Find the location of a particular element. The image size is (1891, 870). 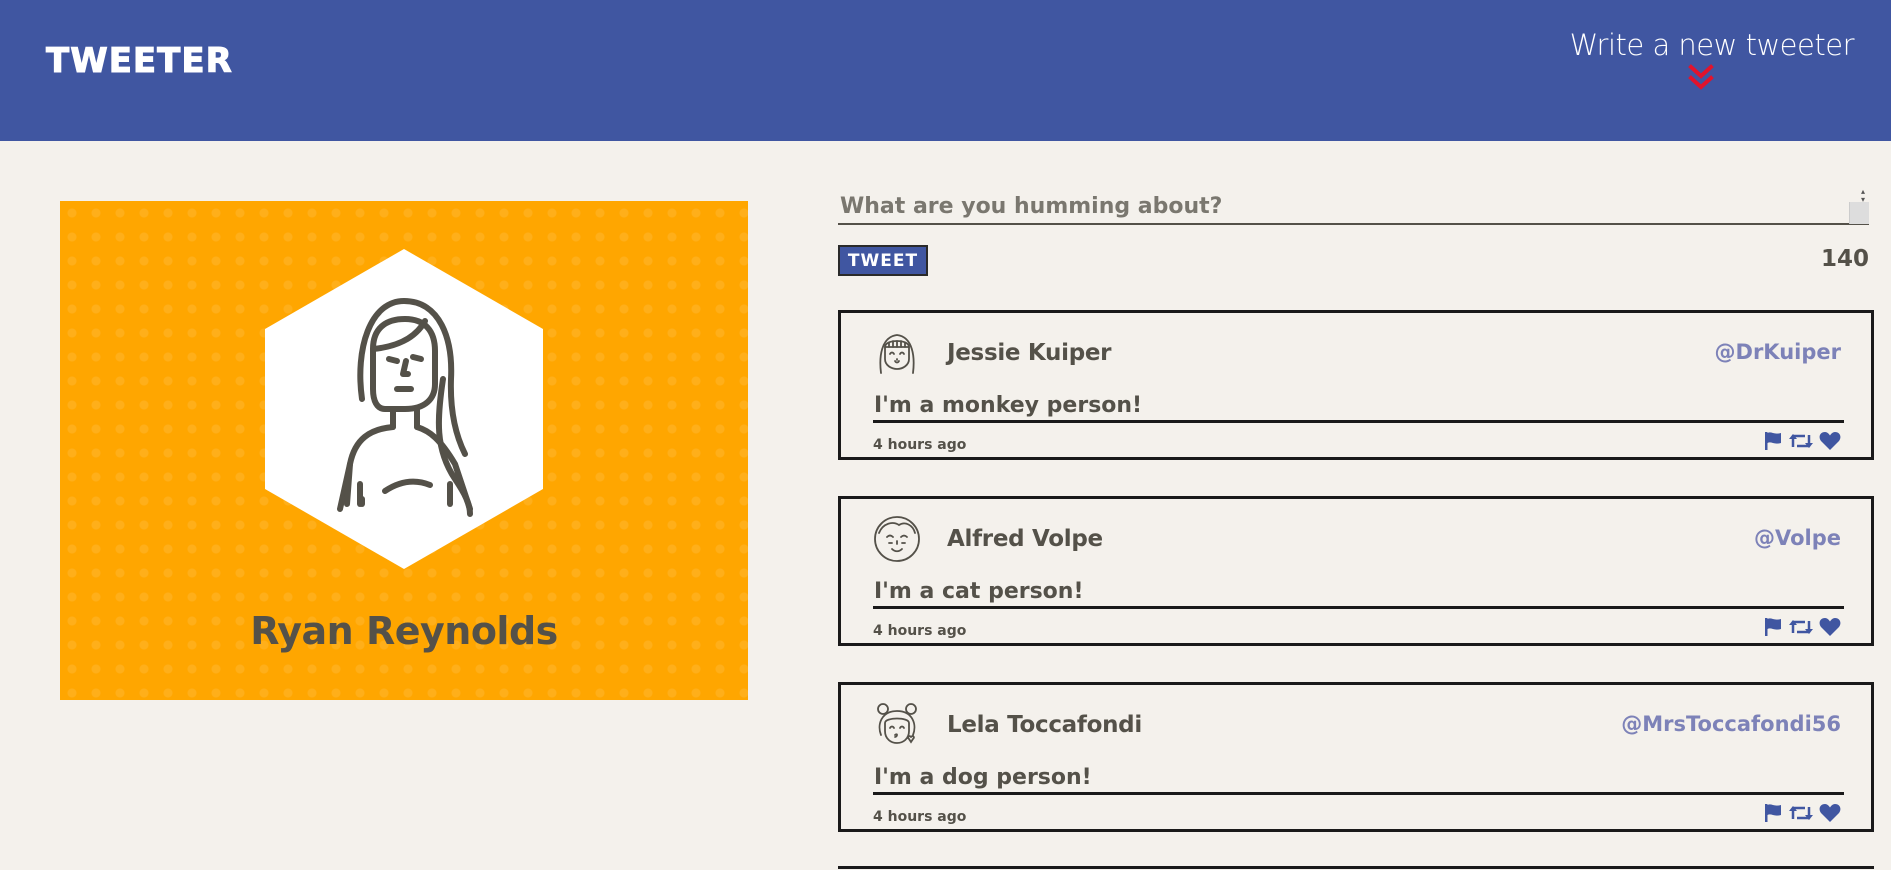

compose-toggle: Write a new tweeter is located at coordinates (1712, 60).